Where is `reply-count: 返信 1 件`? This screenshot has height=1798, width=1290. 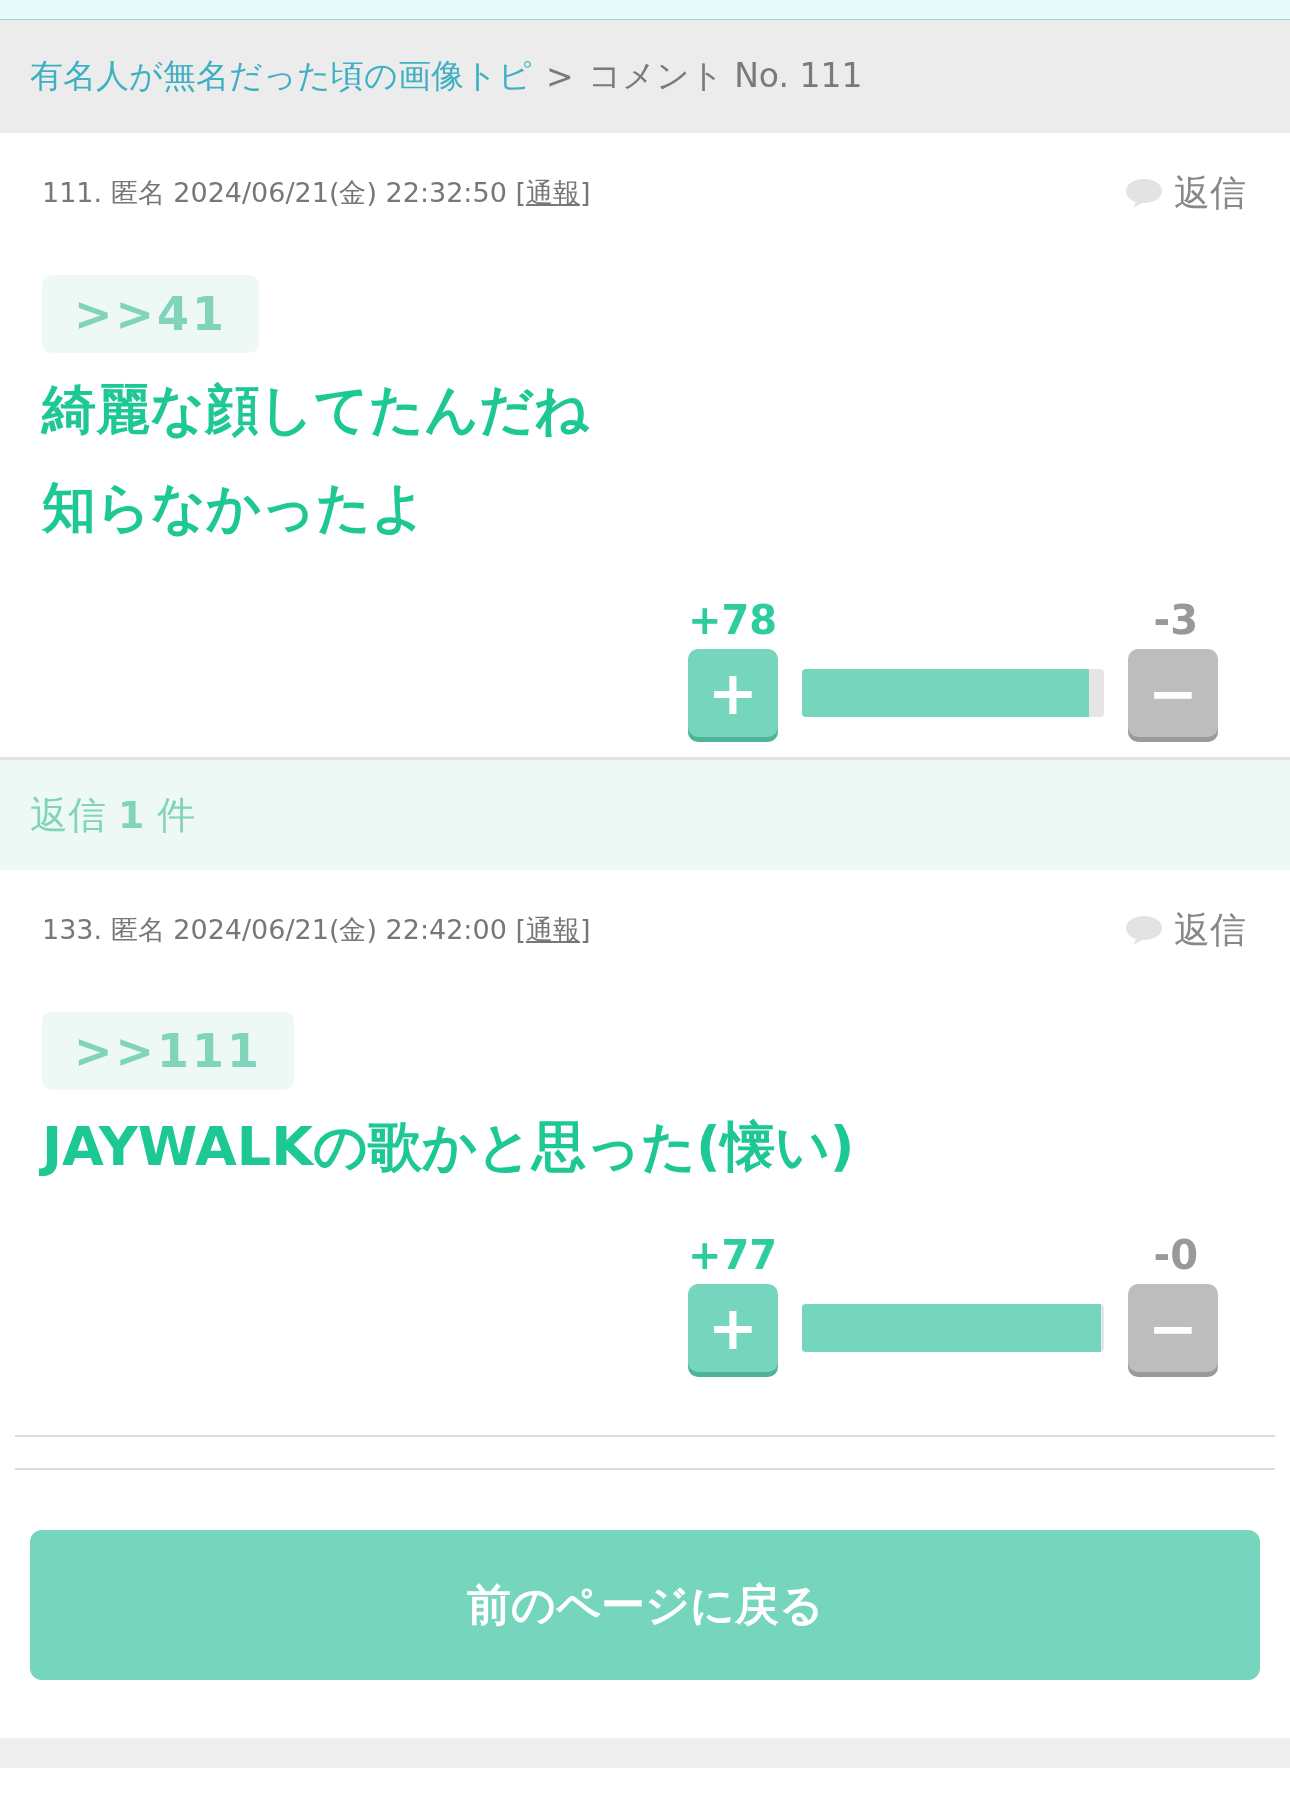 reply-count: 返信 1 件 is located at coordinates (112, 815).